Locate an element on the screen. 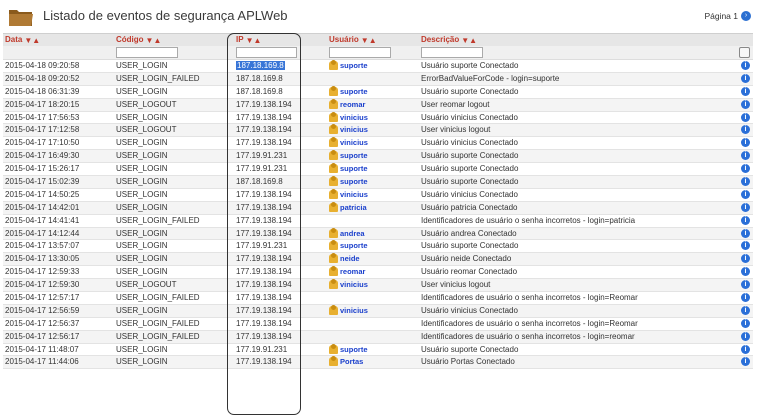  code-cell: USER_LOGIN is located at coordinates (142, 246).